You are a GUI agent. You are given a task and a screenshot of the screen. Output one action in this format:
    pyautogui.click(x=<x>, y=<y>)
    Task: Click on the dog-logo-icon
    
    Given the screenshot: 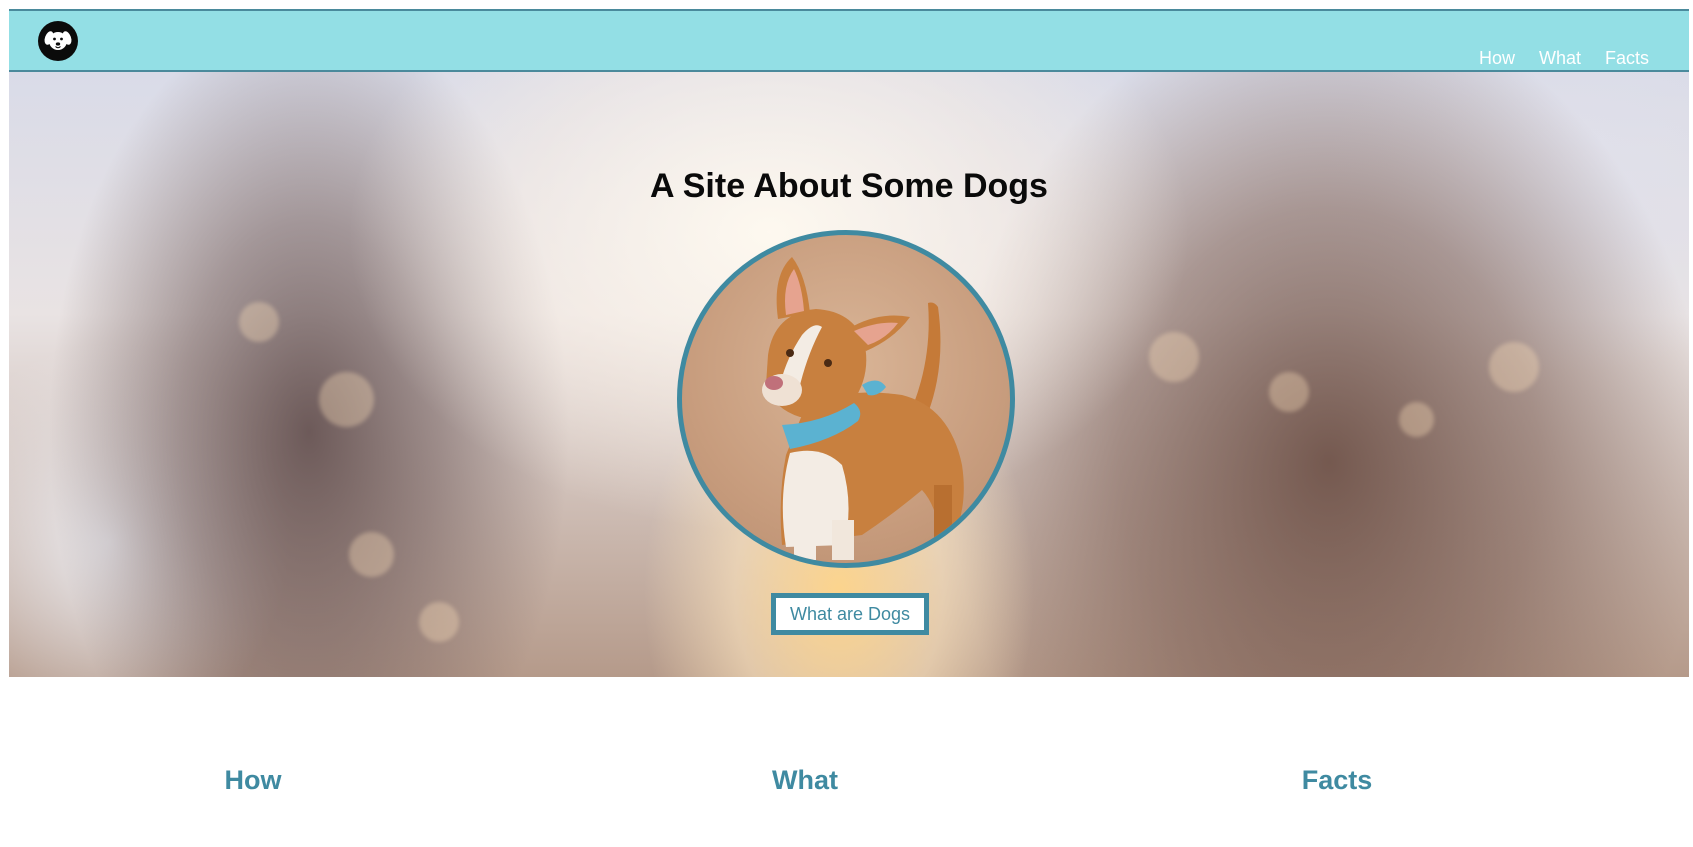 What is the action you would take?
    pyautogui.click(x=58, y=41)
    